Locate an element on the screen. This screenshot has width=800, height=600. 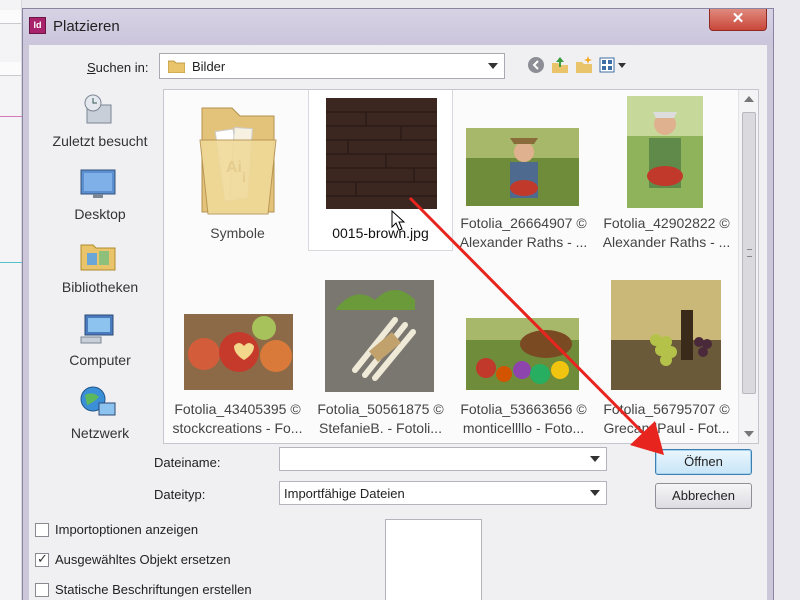
place-libraries: Bibliotheken is located at coordinates (100, 271).